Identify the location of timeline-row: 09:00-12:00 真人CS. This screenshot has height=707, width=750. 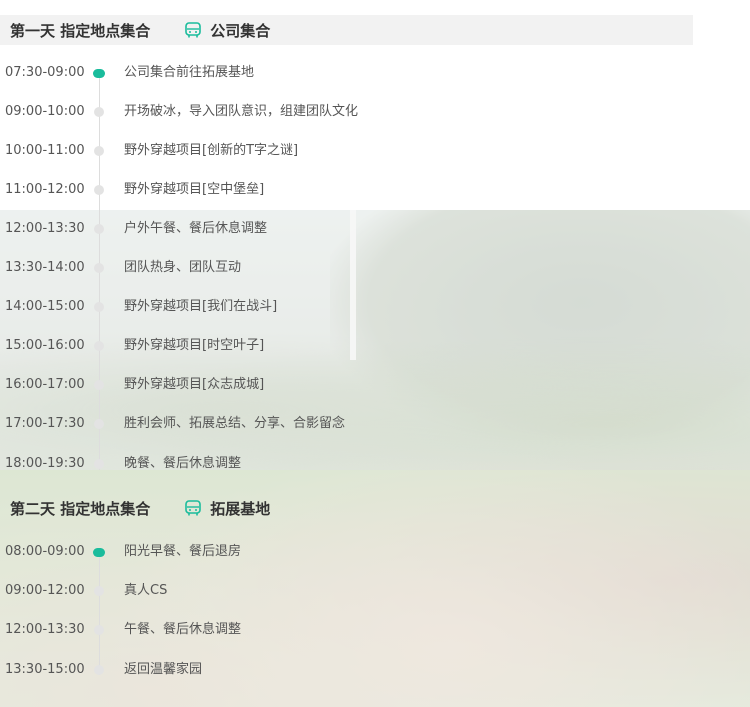
(375, 591).